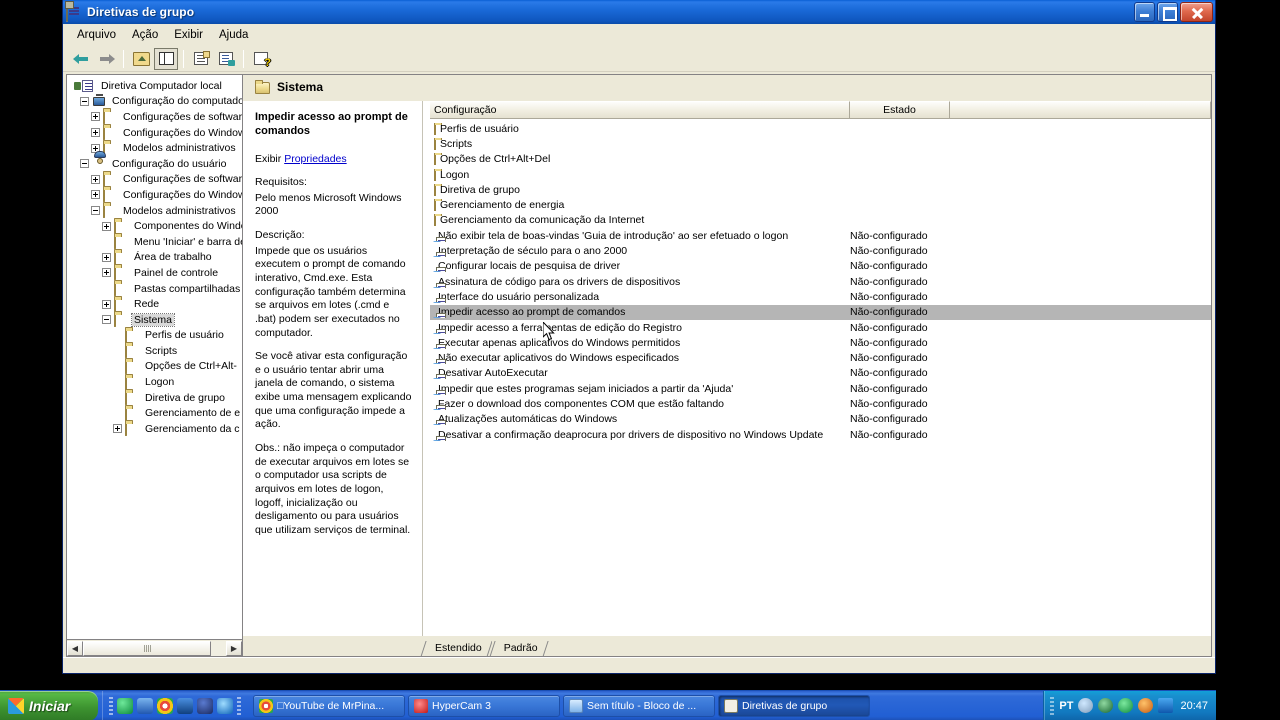 This screenshot has width=1280, height=720. Describe the element at coordinates (1146, 705) in the screenshot. I see `updates-icon` at that location.